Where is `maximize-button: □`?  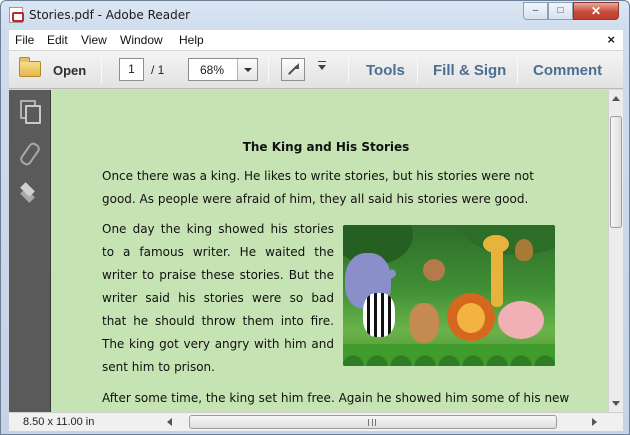
maximize-button: □ is located at coordinates (560, 11).